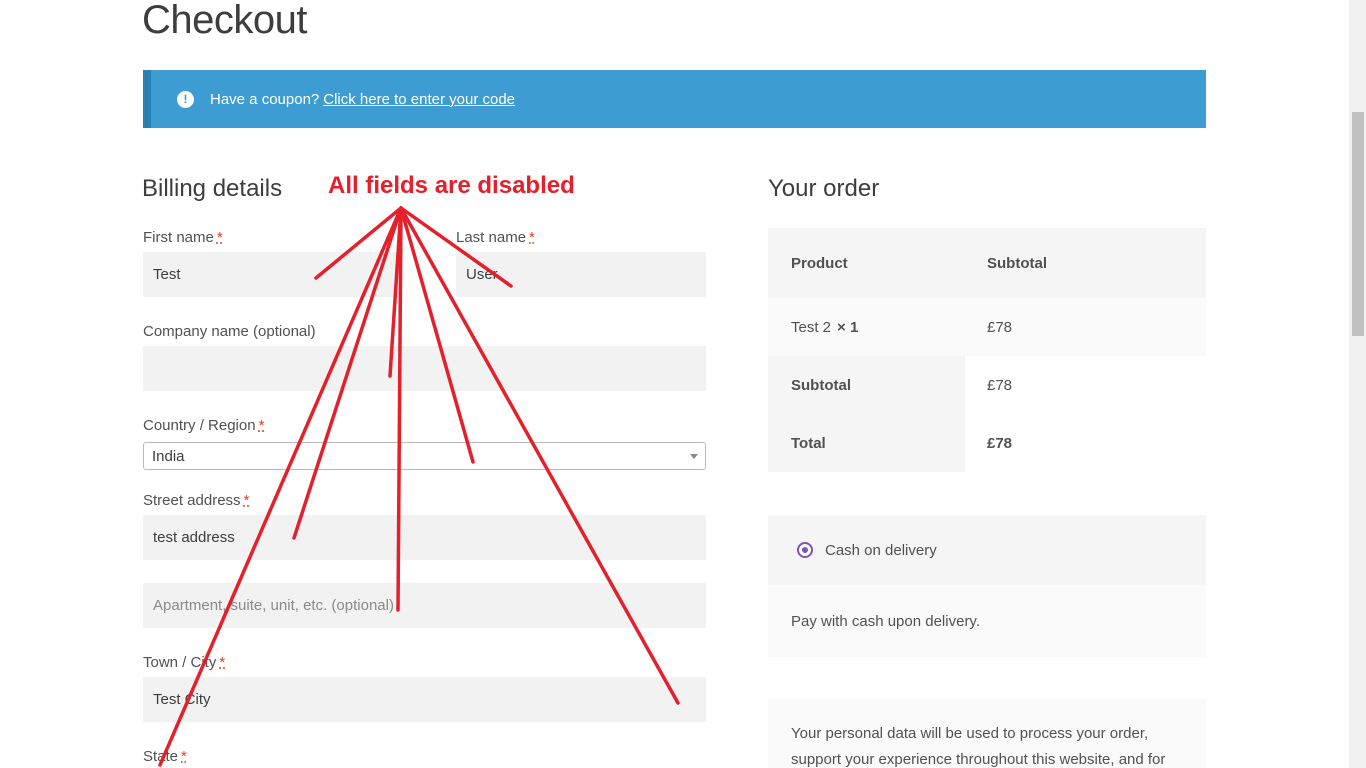  What do you see at coordinates (824, 188) in the screenshot?
I see `order-heading: Your order` at bounding box center [824, 188].